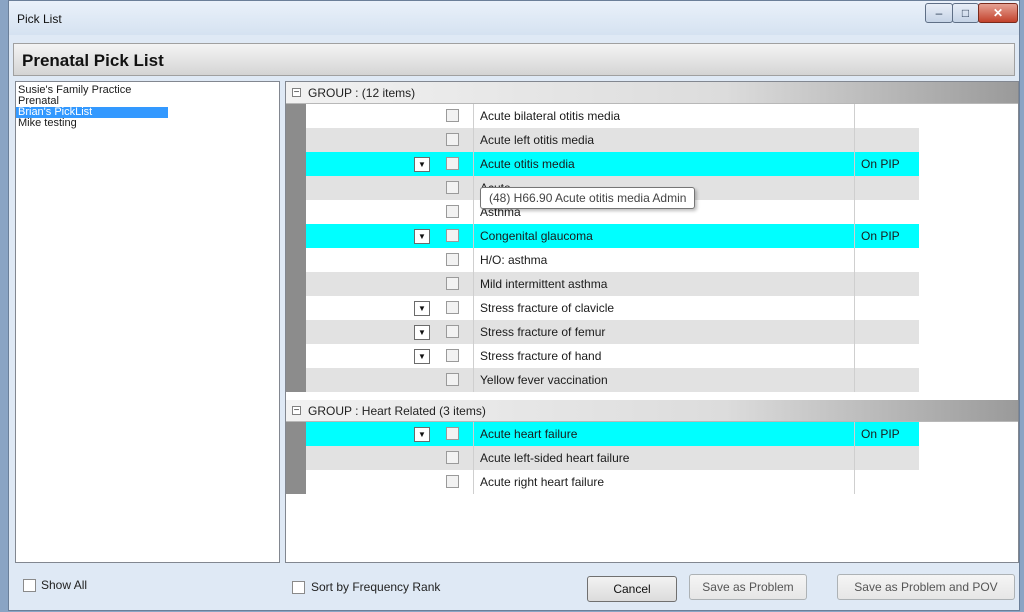  Describe the element at coordinates (602, 380) in the screenshot. I see `table-row: Yellow fever vaccination` at that location.